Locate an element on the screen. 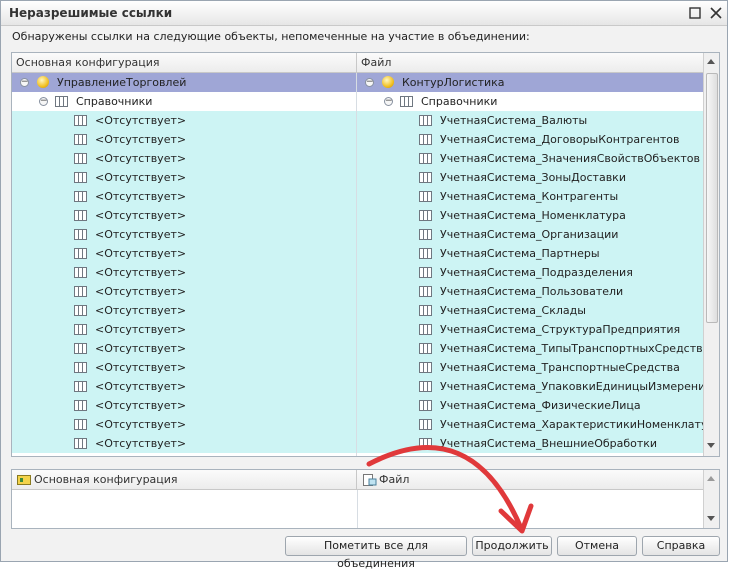  catalog-cell: УчетнаяСистема_Партнеры is located at coordinates (530, 253).